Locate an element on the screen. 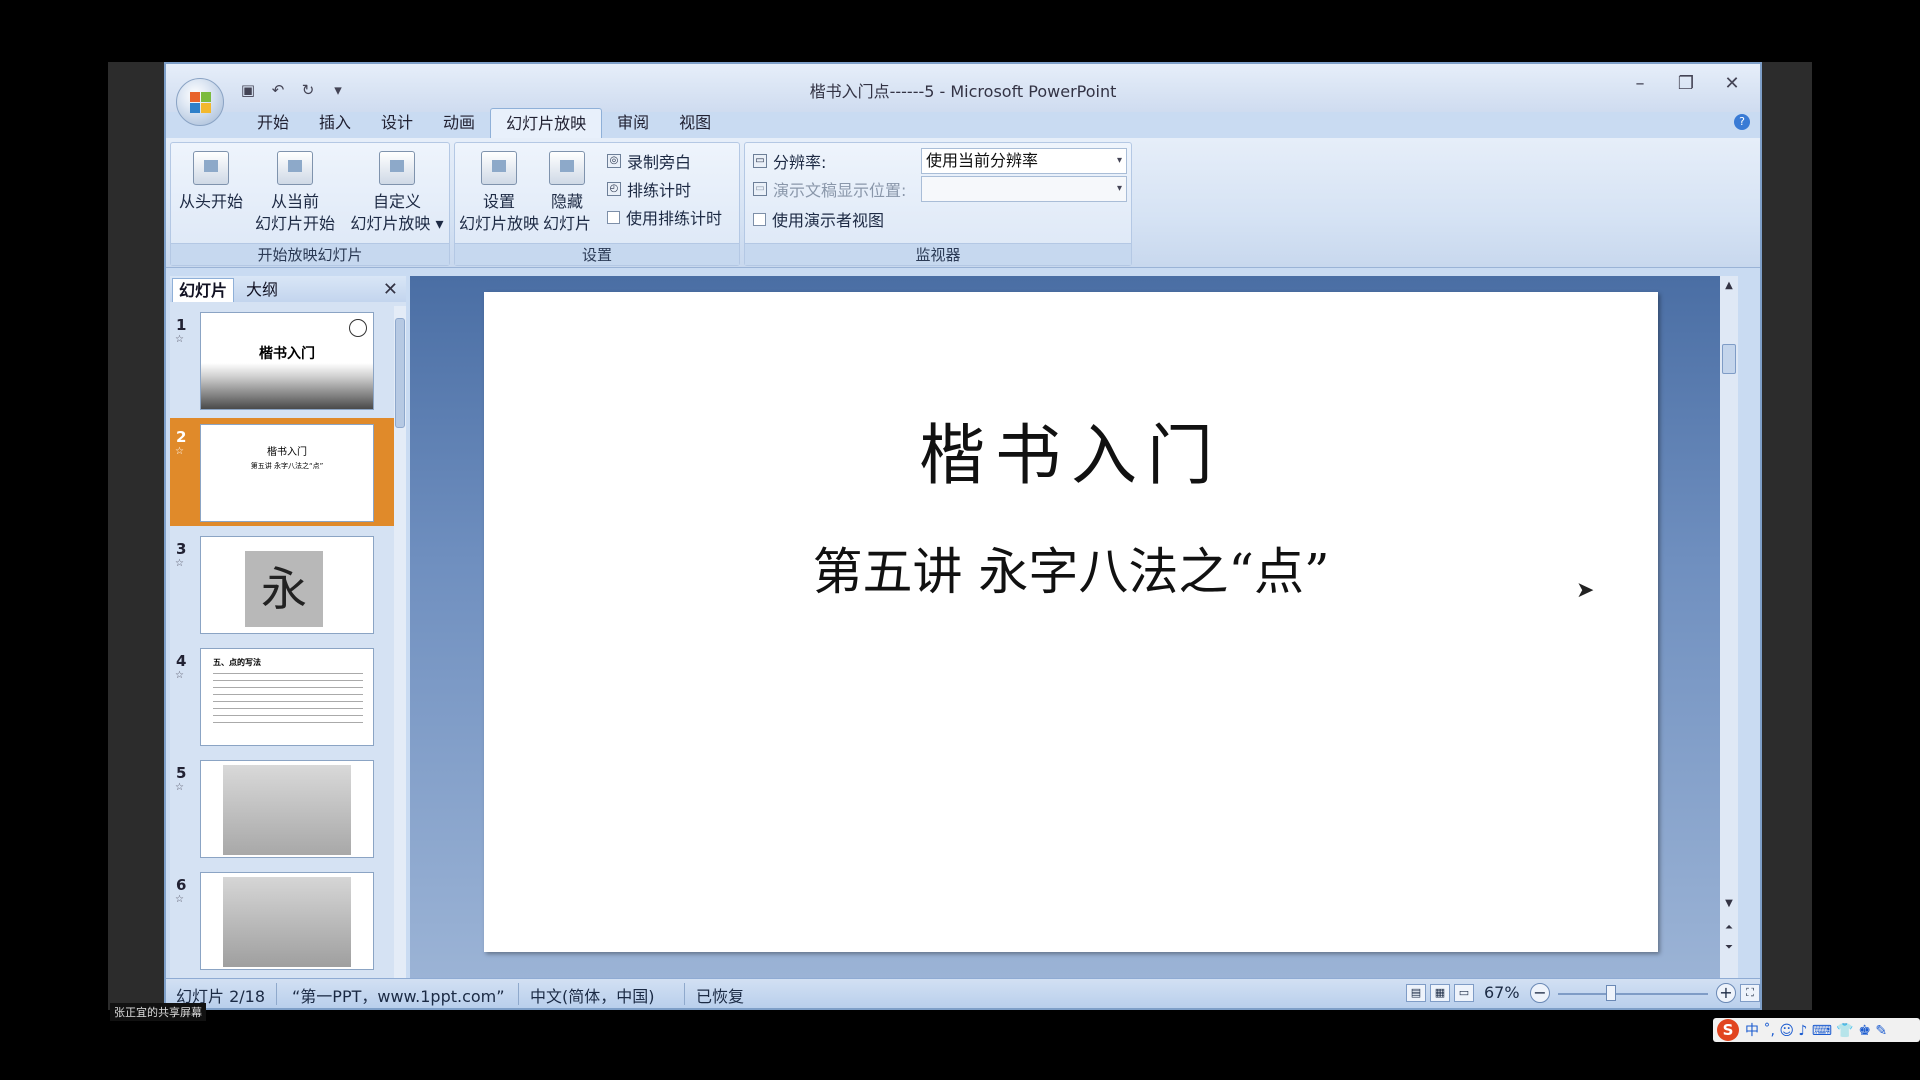  presenter-view-label: 使用演示者视图 is located at coordinates (828, 220).